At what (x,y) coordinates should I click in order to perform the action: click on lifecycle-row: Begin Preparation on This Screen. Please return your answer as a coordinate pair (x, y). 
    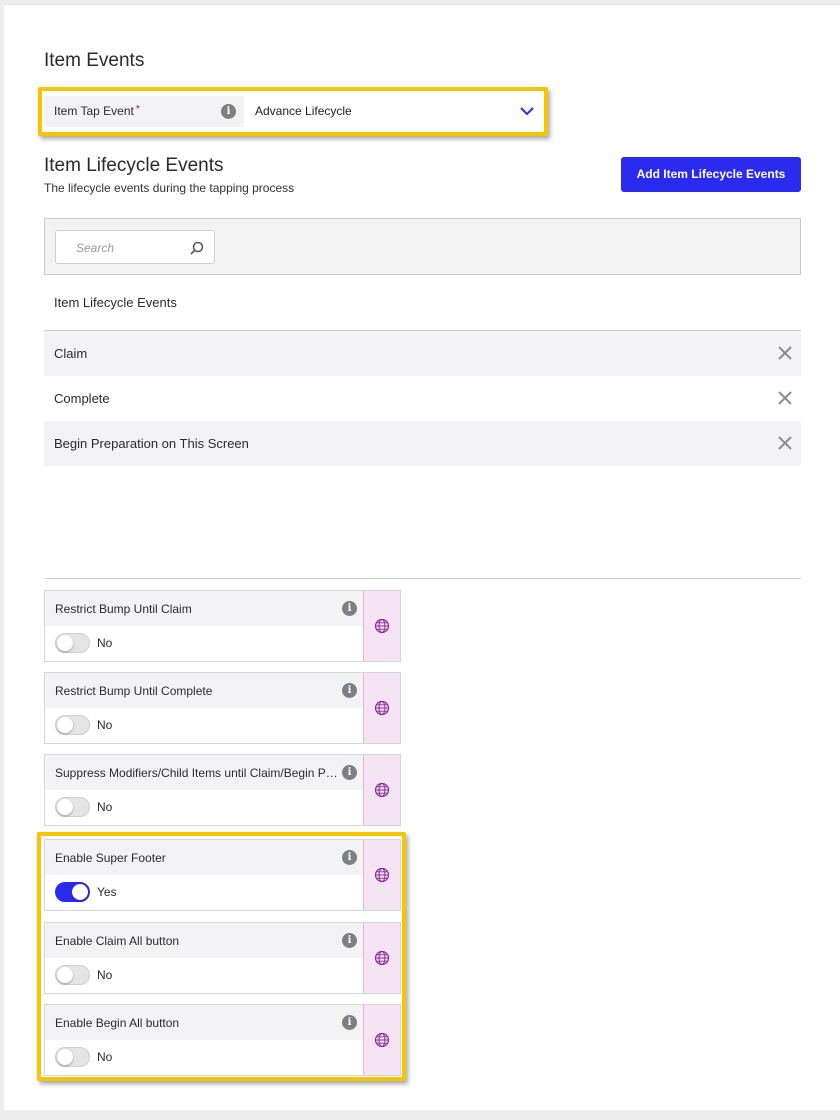
    Looking at the image, I should click on (422, 443).